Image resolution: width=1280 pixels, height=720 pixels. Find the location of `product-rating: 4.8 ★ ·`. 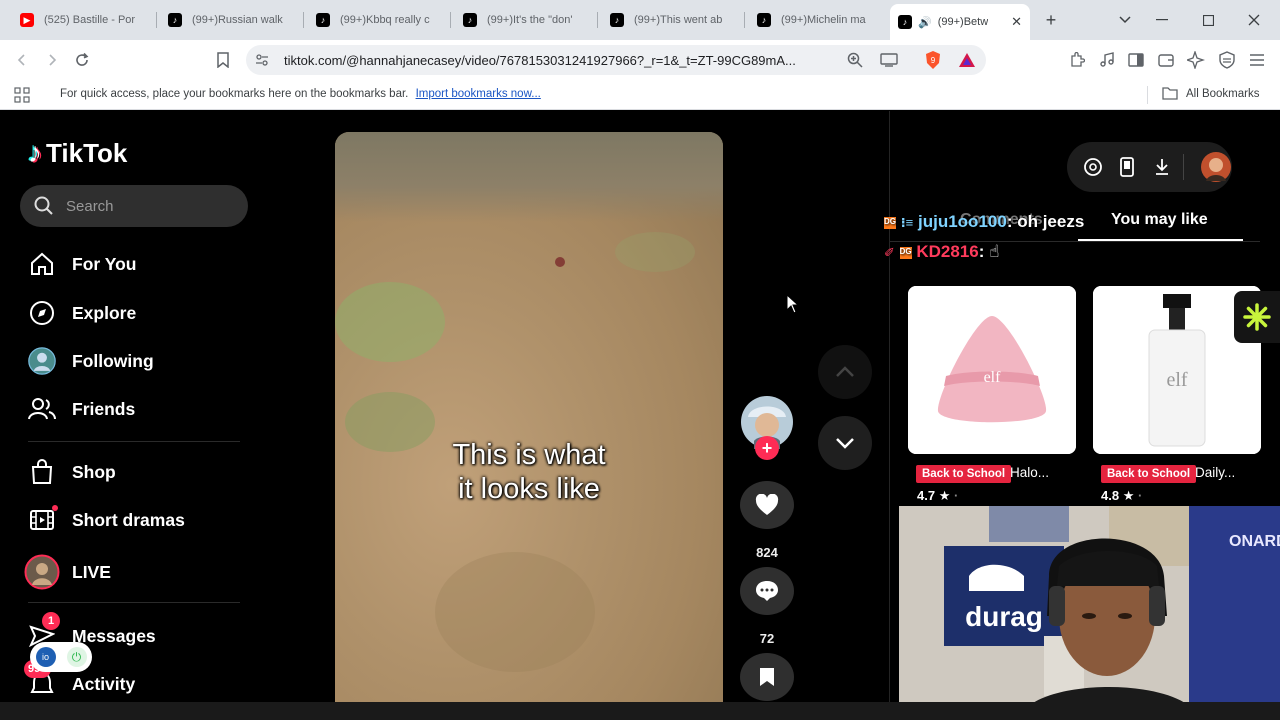

product-rating: 4.8 ★ · is located at coordinates (1121, 496).